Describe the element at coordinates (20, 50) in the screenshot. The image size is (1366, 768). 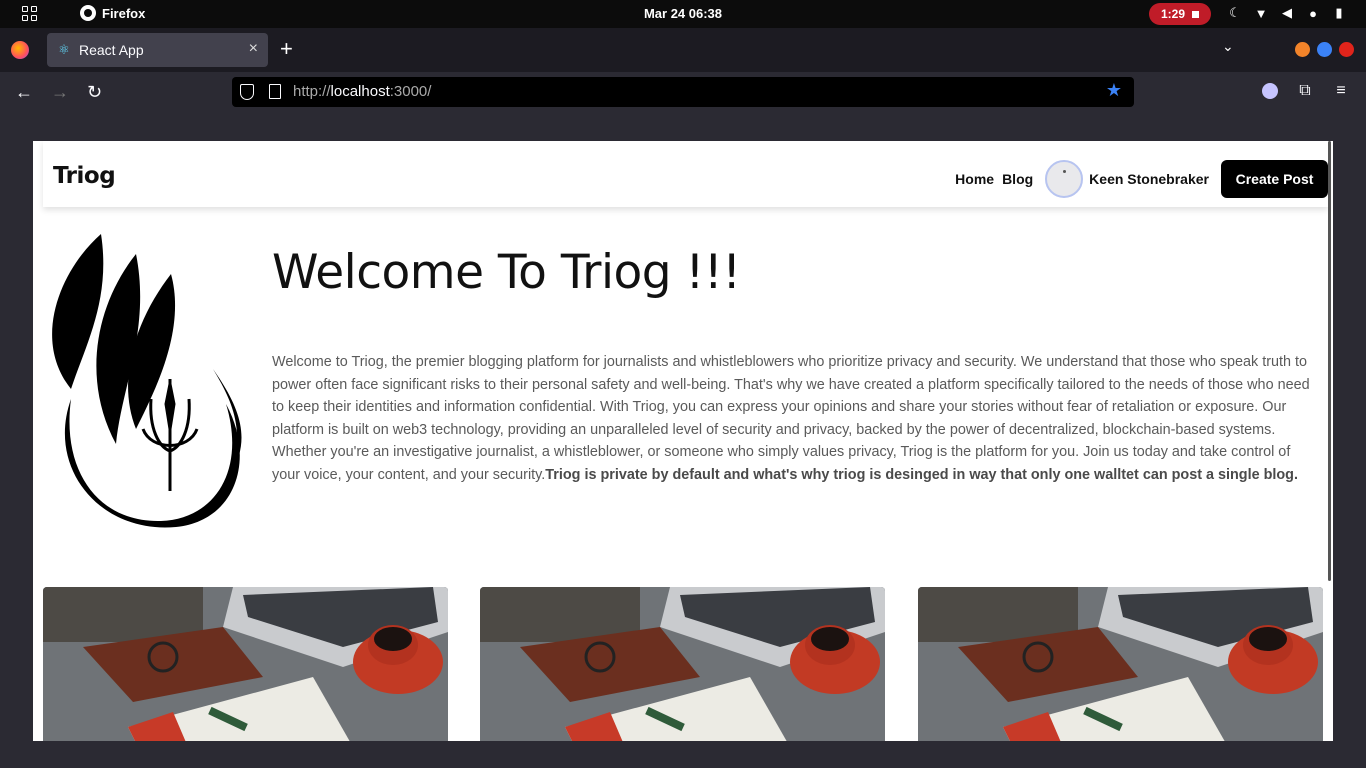
I see `firefox-view-icon` at that location.